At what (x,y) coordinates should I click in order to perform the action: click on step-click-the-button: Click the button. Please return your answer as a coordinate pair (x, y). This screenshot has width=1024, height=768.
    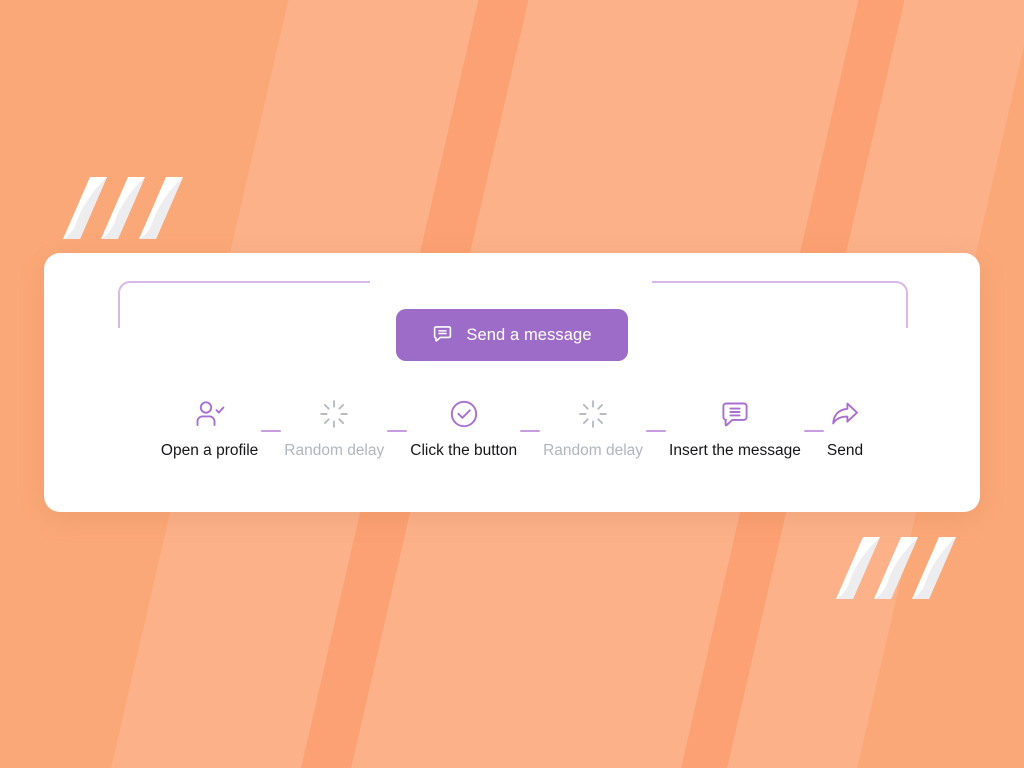
    Looking at the image, I should click on (463, 426).